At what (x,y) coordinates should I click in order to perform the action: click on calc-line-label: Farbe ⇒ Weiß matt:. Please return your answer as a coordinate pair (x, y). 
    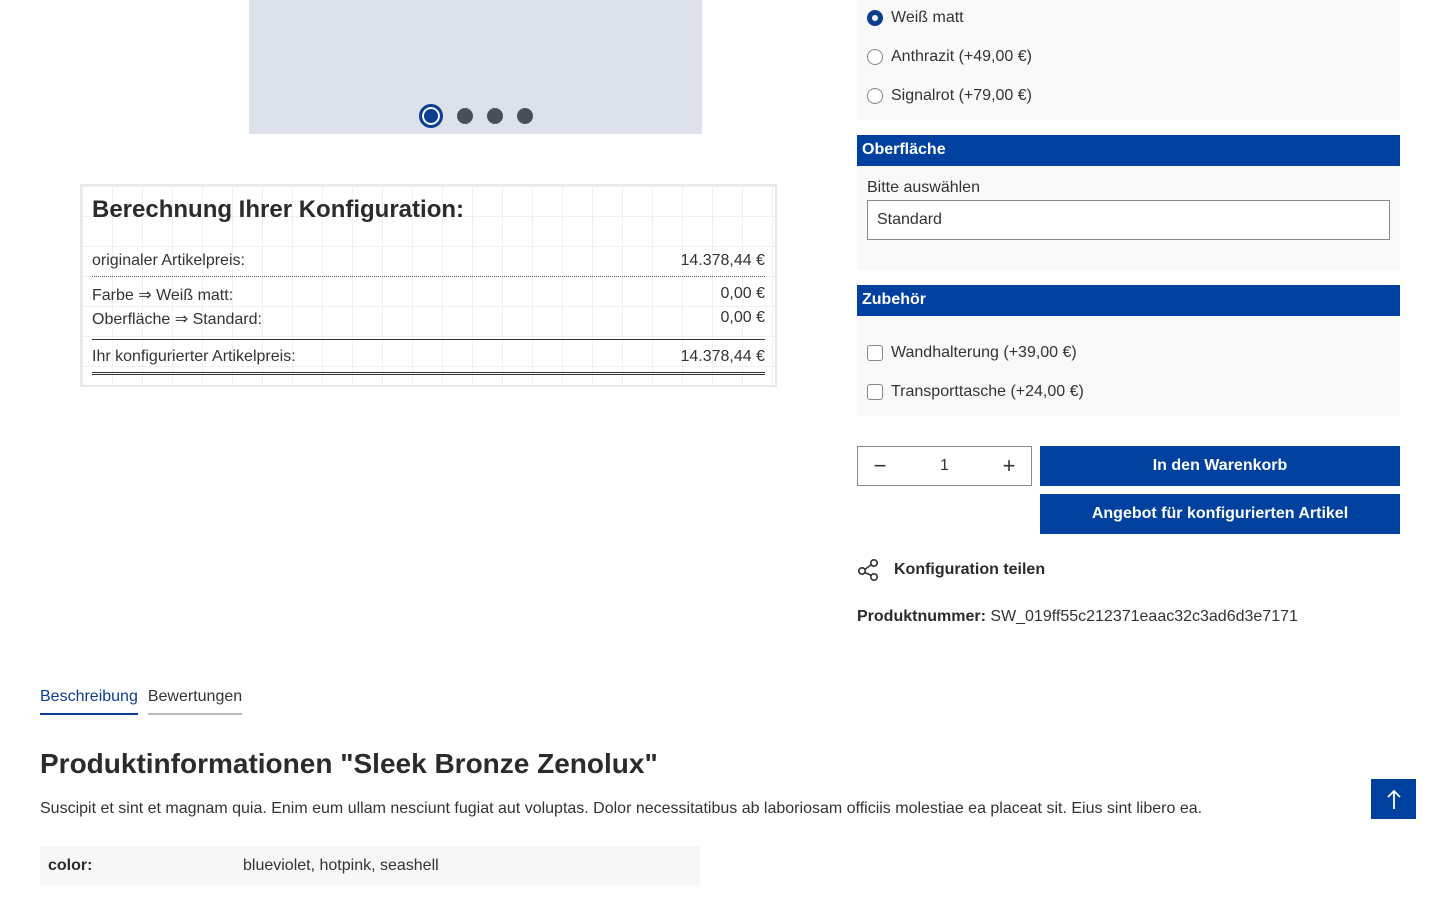
    Looking at the image, I should click on (163, 295).